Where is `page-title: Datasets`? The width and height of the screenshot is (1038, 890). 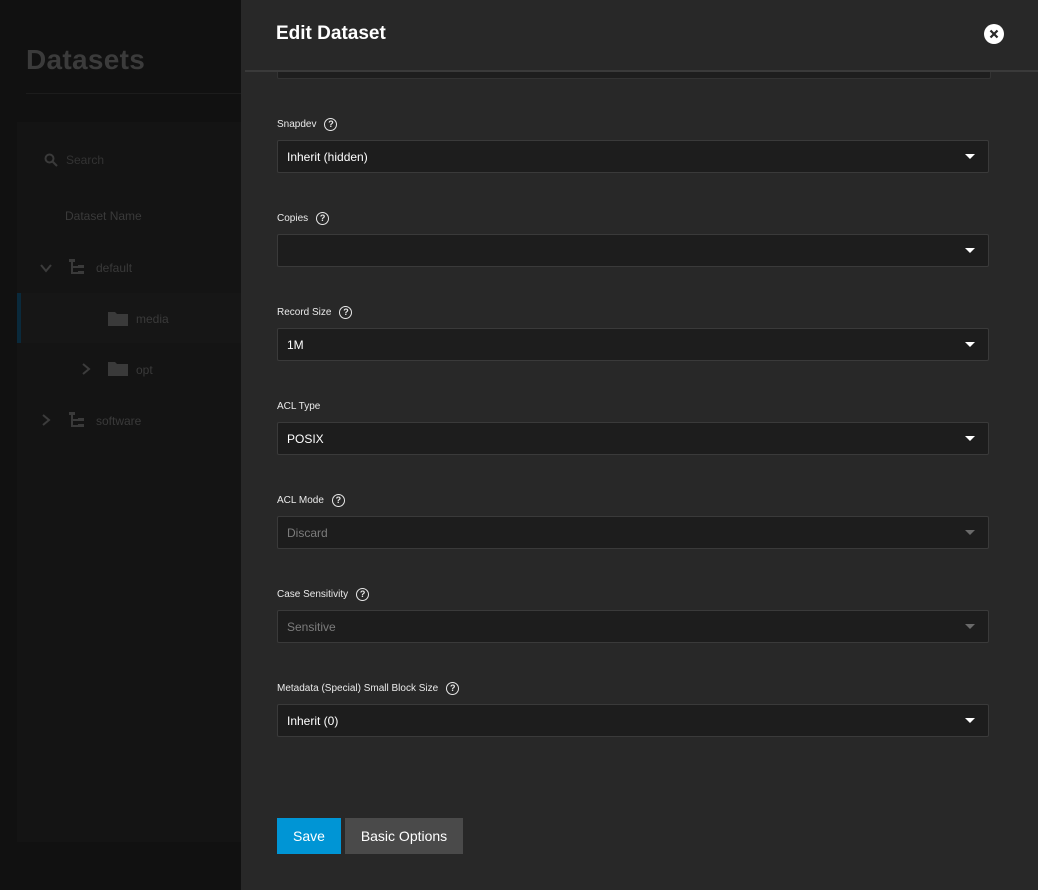 page-title: Datasets is located at coordinates (86, 59).